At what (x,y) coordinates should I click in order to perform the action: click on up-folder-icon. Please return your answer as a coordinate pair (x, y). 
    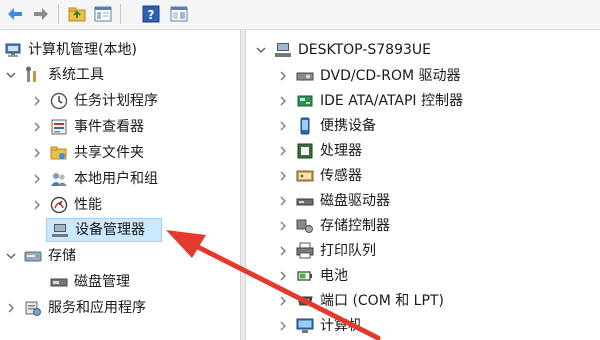
    Looking at the image, I should click on (77, 14).